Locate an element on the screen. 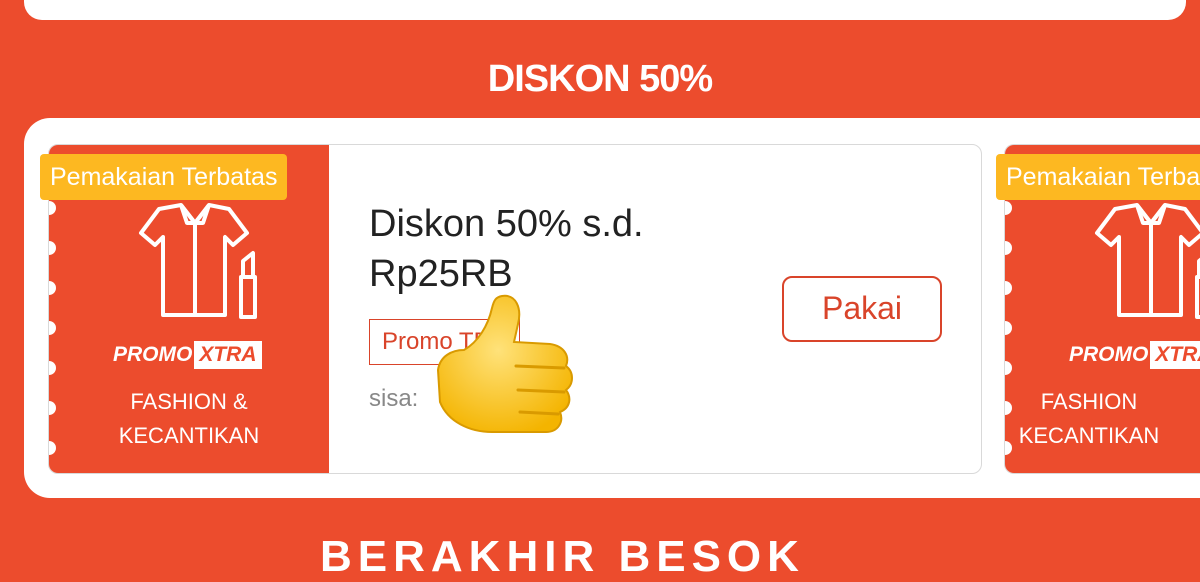 The width and height of the screenshot is (1200, 582). remaining-label: sisa: is located at coordinates (394, 398).